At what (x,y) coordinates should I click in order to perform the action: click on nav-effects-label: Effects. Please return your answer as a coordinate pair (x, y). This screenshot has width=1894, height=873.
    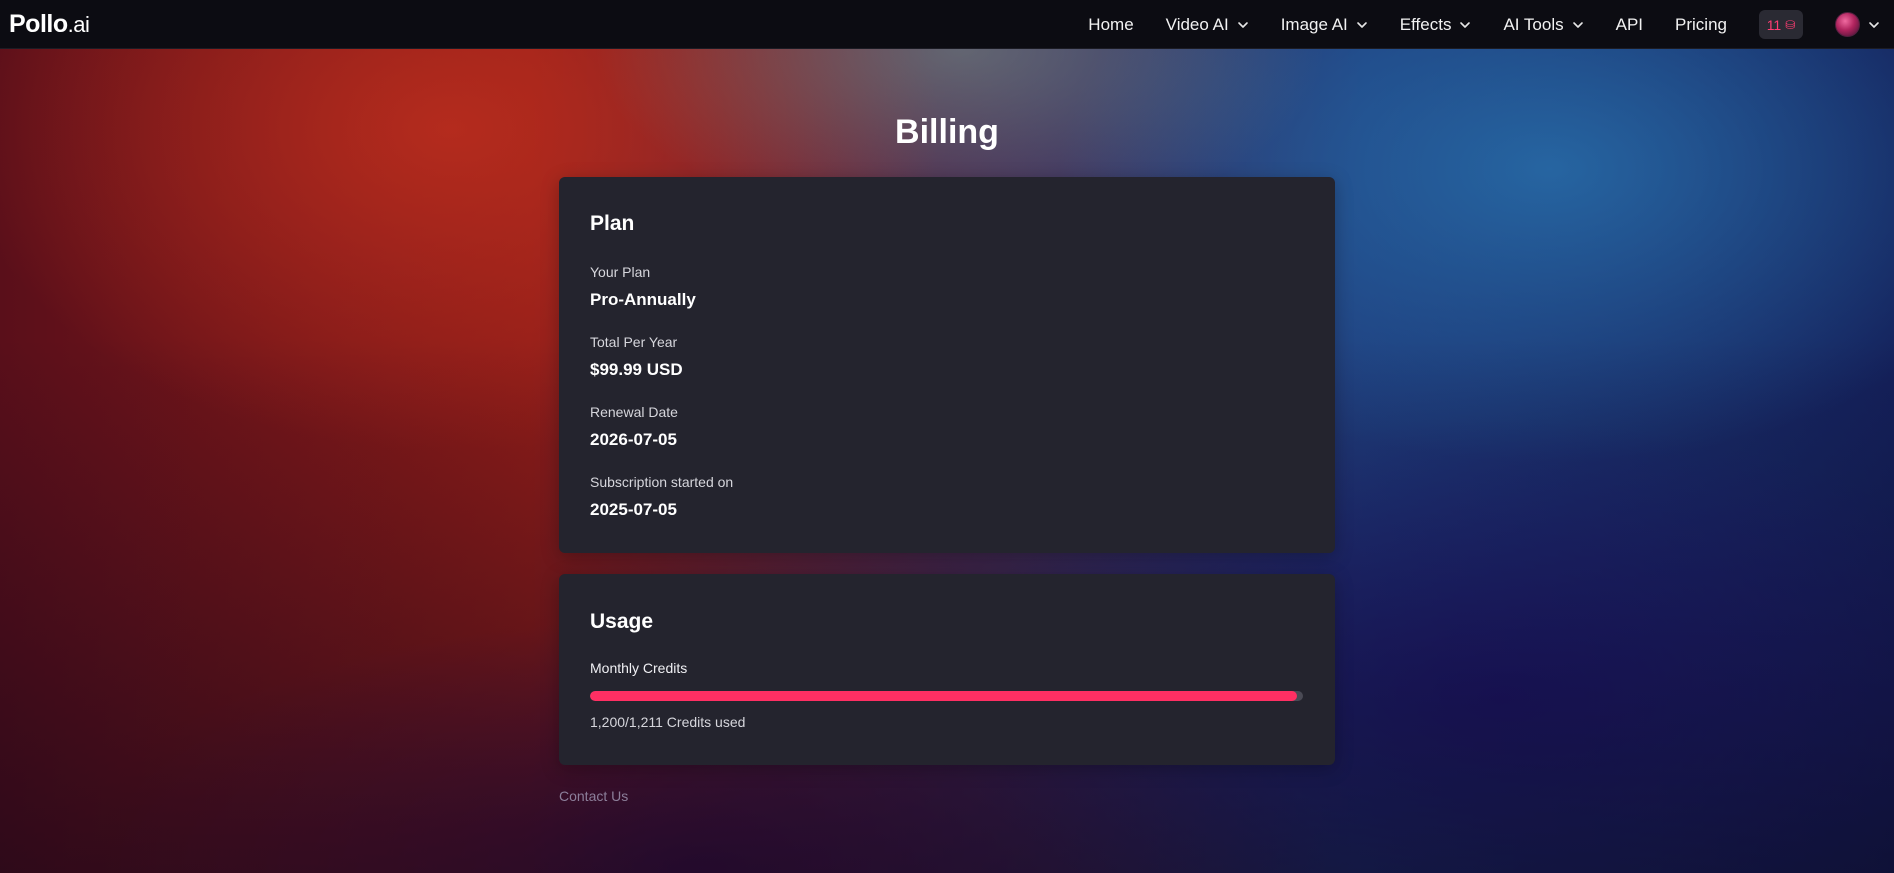
    Looking at the image, I should click on (1425, 24).